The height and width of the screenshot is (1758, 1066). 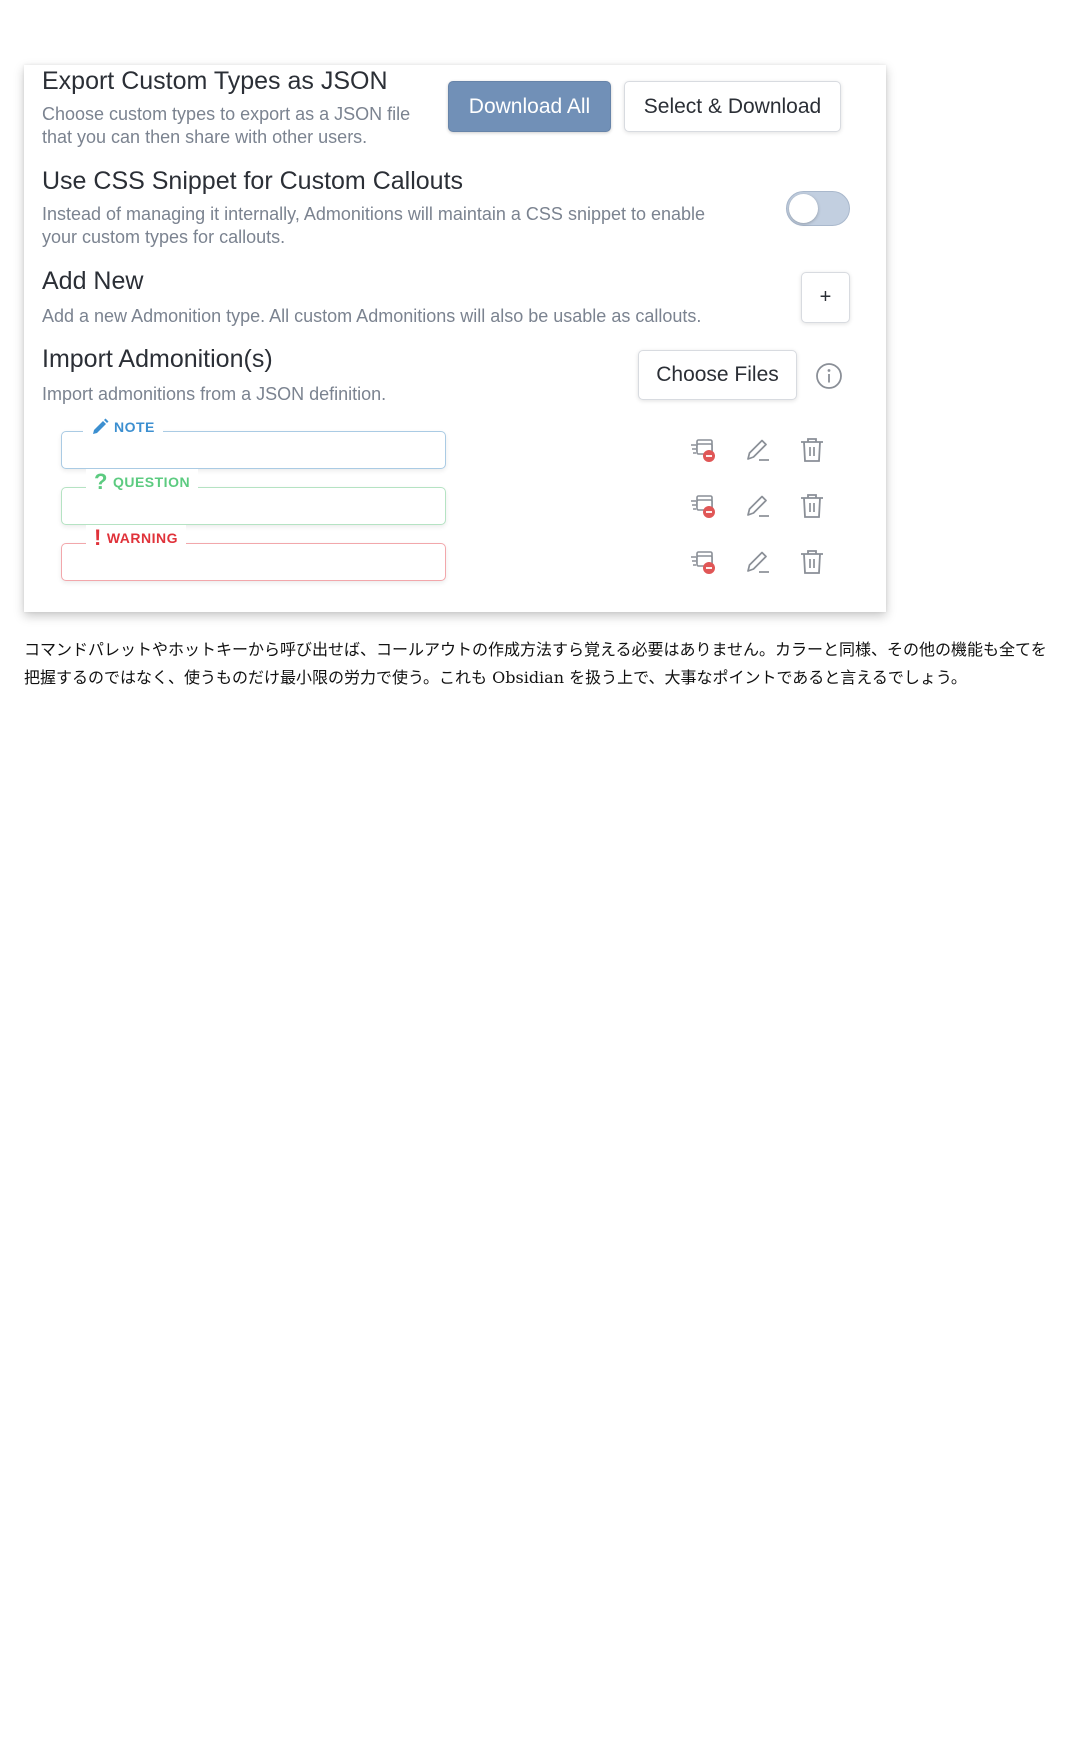 What do you see at coordinates (717, 375) in the screenshot?
I see `choose-files-button: Choose Files` at bounding box center [717, 375].